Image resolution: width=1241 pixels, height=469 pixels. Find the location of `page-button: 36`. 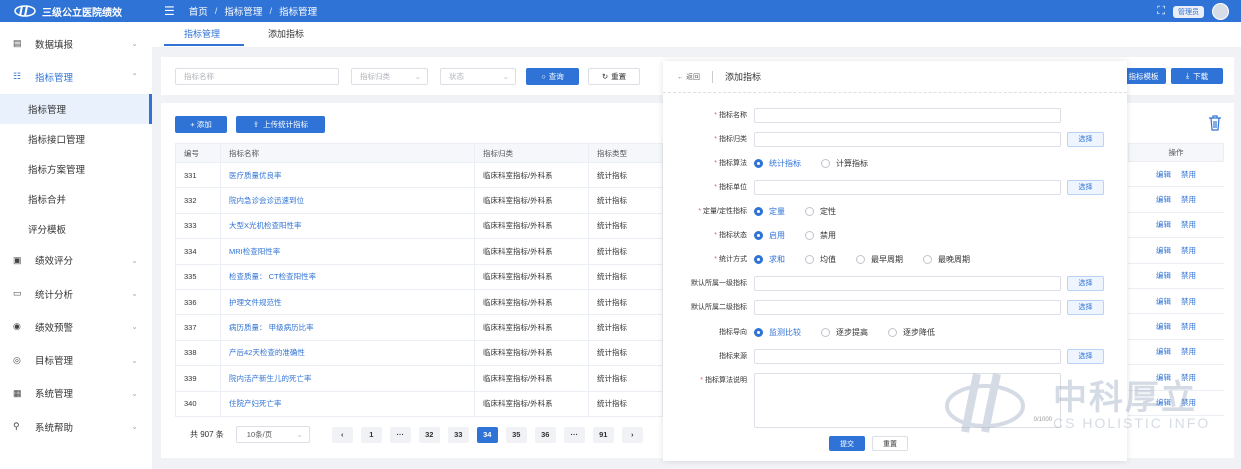

page-button: 36 is located at coordinates (545, 434).